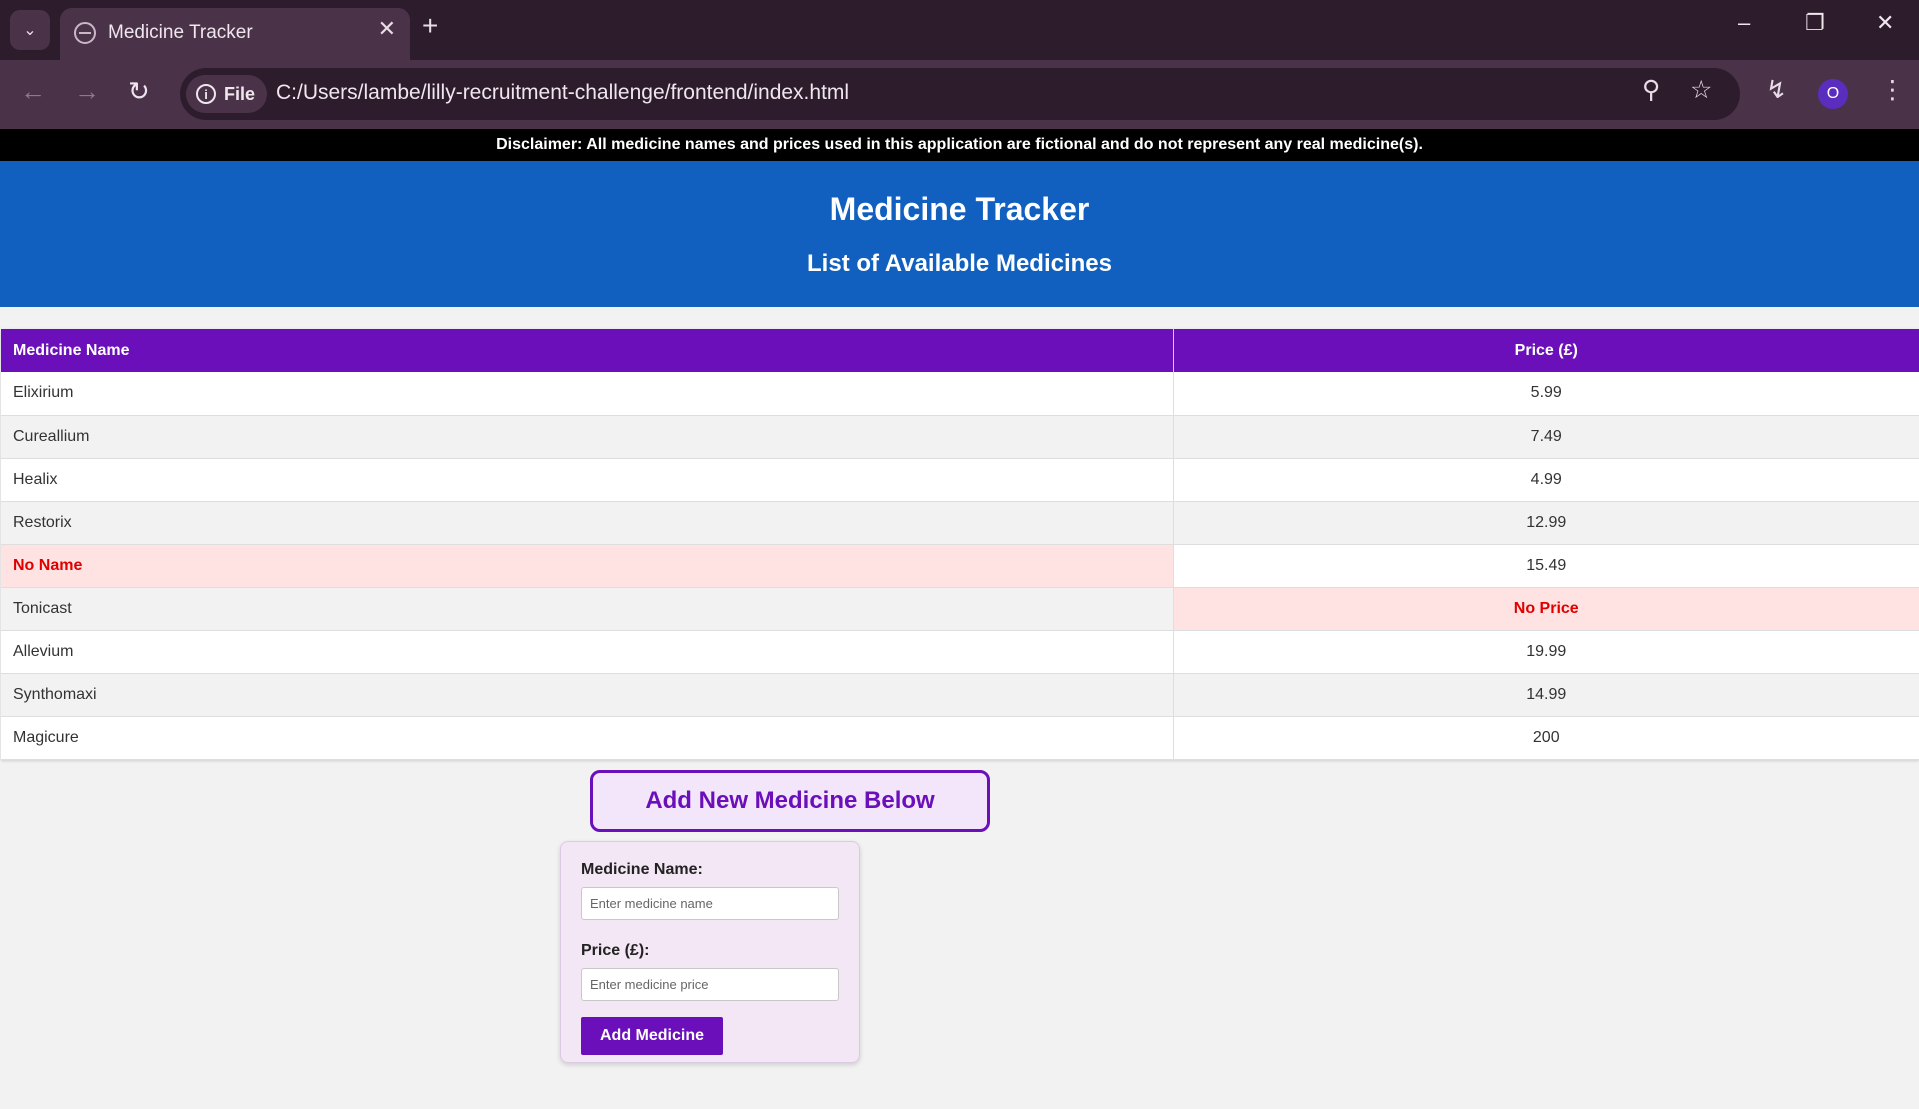 This screenshot has width=1919, height=1109. I want to click on table-row: Allevium 19.99, so click(960, 652).